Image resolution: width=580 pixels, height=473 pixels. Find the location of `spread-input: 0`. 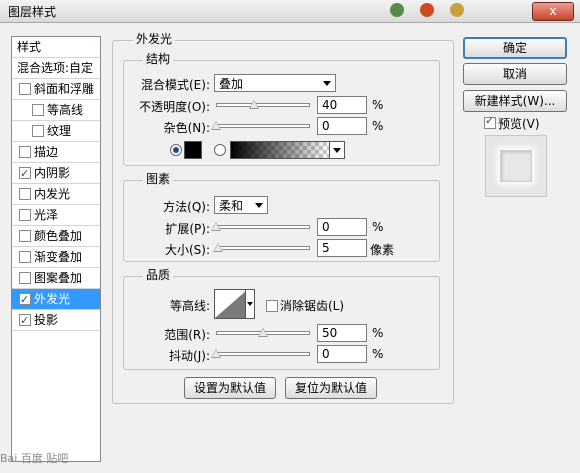

spread-input: 0 is located at coordinates (342, 227).